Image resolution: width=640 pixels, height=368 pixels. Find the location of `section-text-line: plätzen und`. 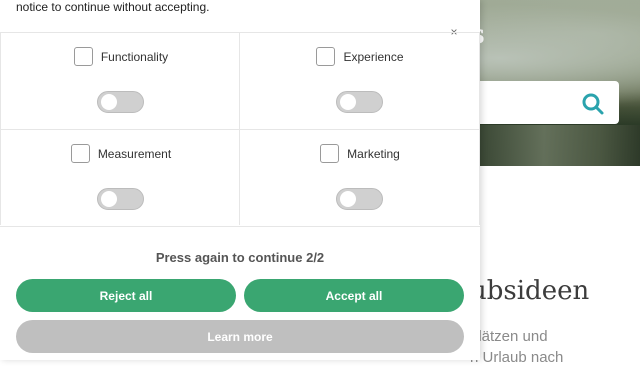

section-text-line: plätzen und is located at coordinates (509, 336).